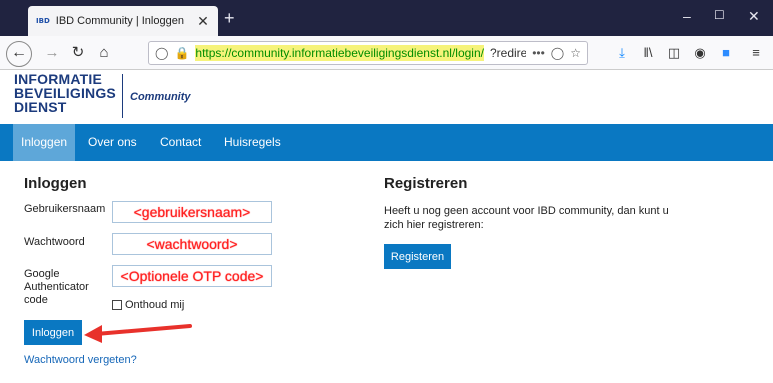 This screenshot has width=773, height=383. Describe the element at coordinates (756, 53) in the screenshot. I see `menu-icon: ≡` at that location.